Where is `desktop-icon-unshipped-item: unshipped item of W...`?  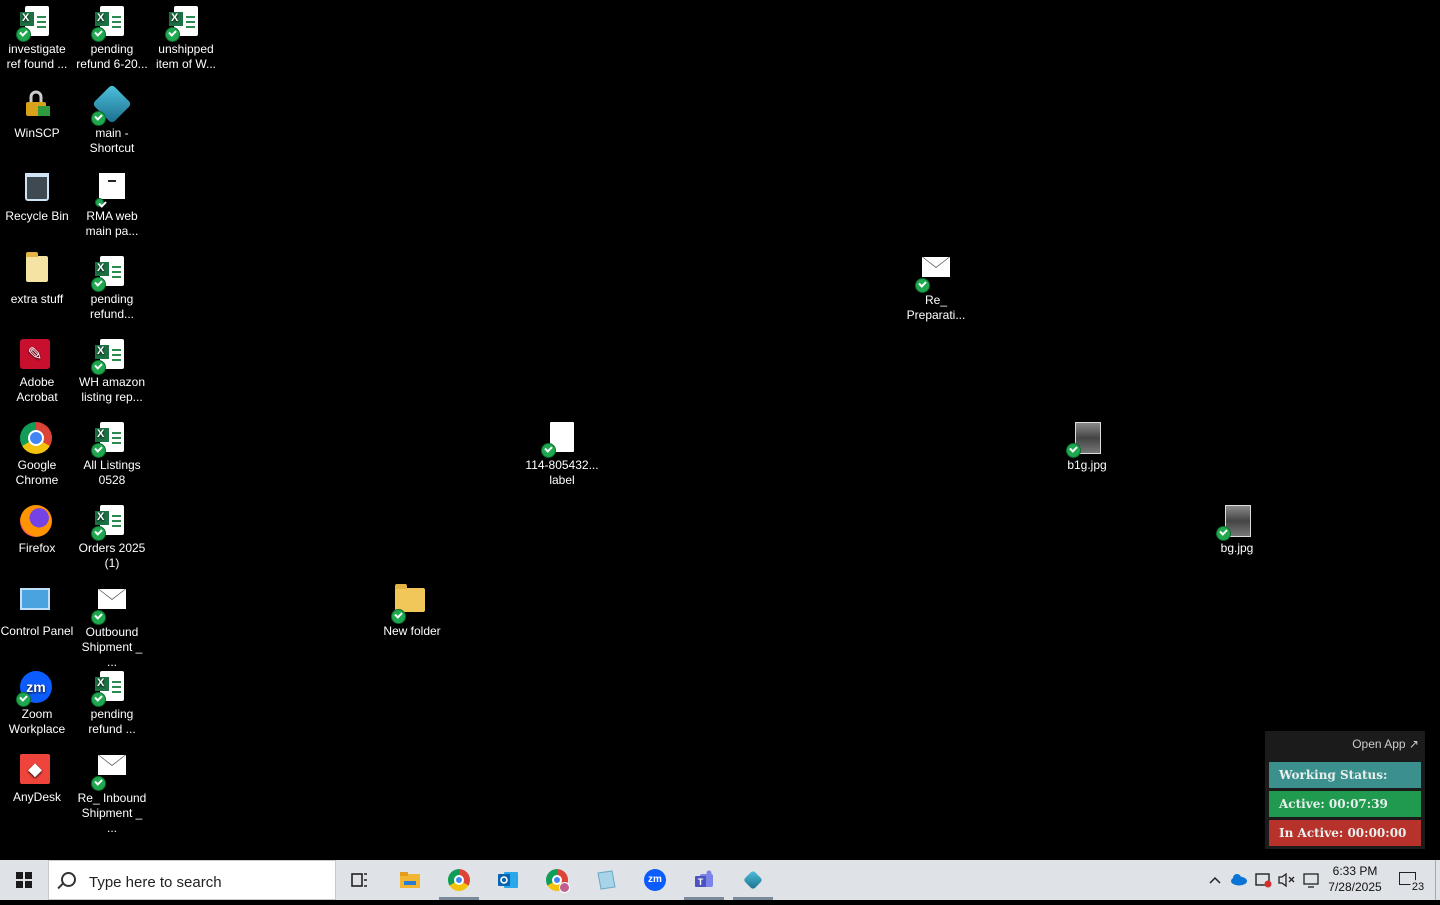 desktop-icon-unshipped-item: unshipped item of W... is located at coordinates (186, 36).